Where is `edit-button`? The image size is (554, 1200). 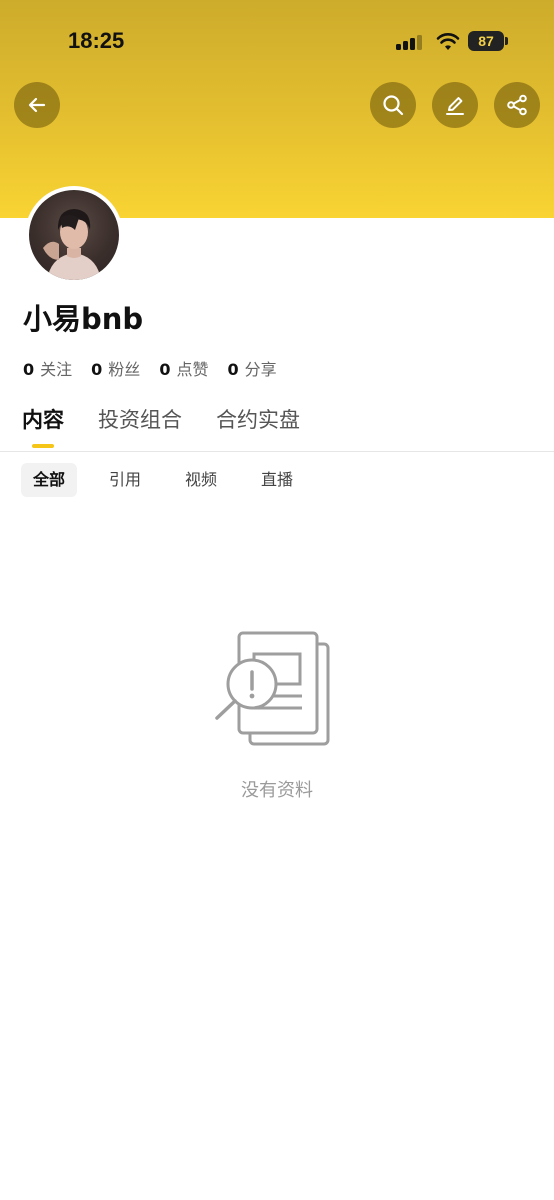 edit-button is located at coordinates (455, 105).